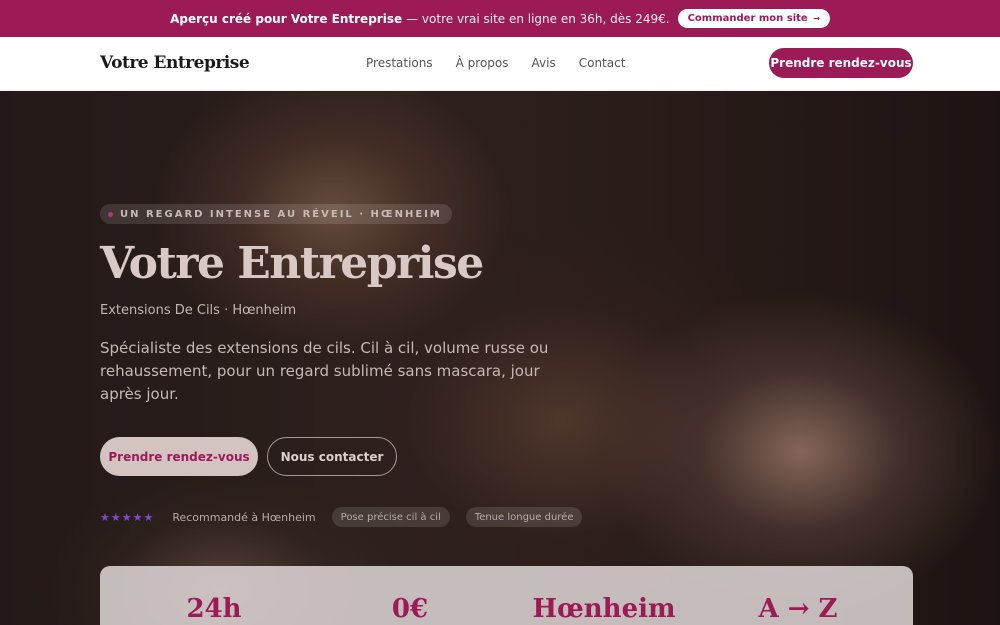 Image resolution: width=1000 pixels, height=625 pixels. What do you see at coordinates (544, 63) in the screenshot?
I see `nav-link-avis: Avis` at bounding box center [544, 63].